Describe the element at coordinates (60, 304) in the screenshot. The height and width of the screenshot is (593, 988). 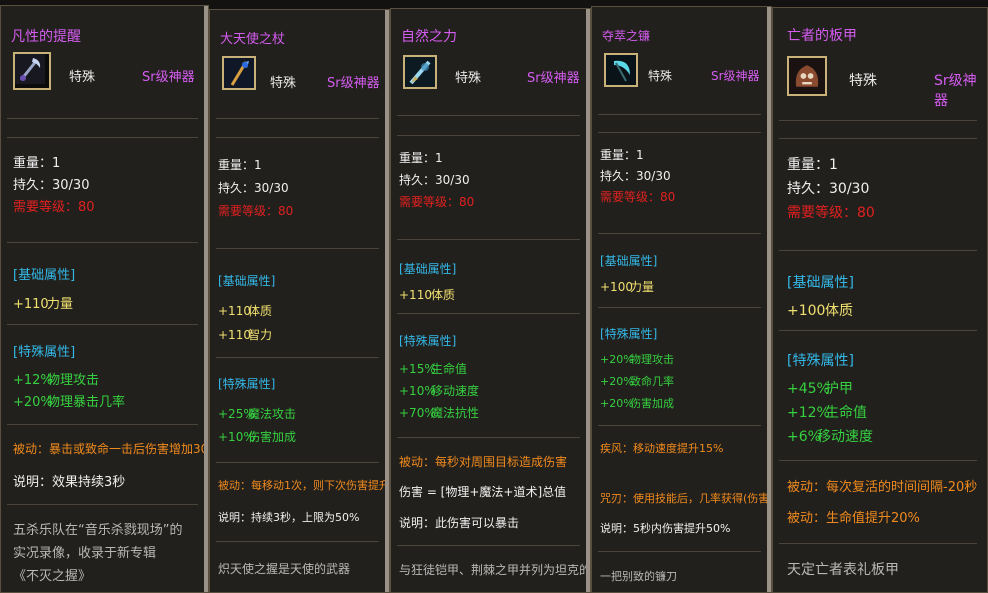
I see `attribute-name: 力量` at that location.